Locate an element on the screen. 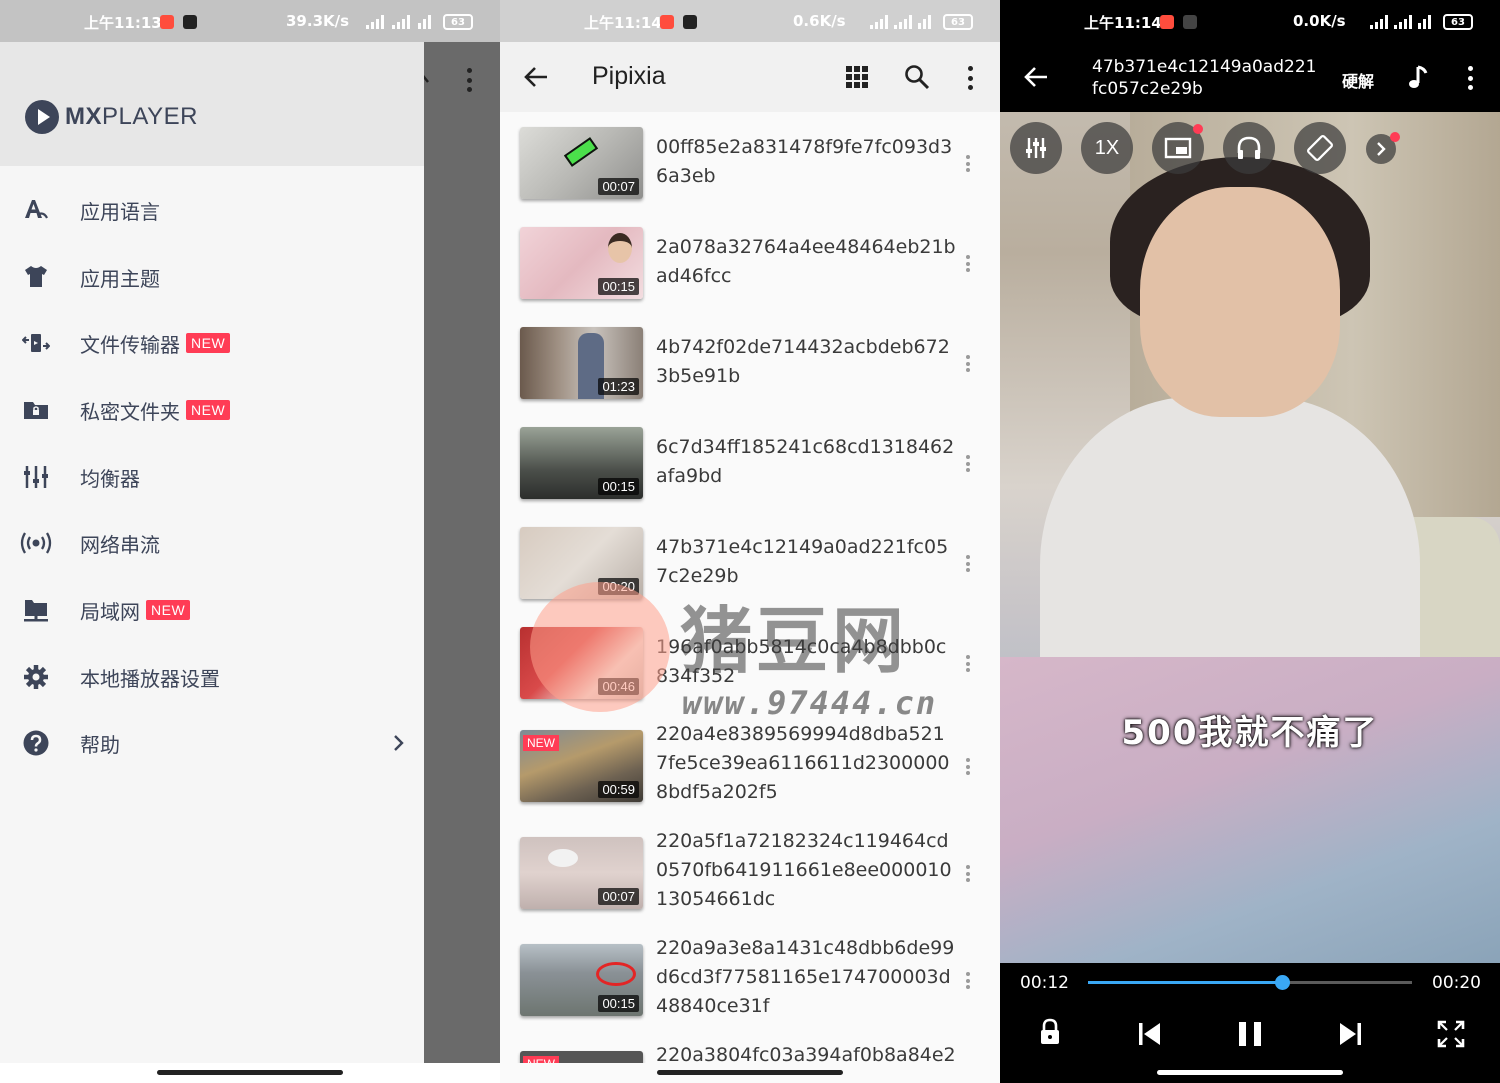 This screenshot has height=1083, width=1500. next-icon is located at coordinates (1350, 1034).